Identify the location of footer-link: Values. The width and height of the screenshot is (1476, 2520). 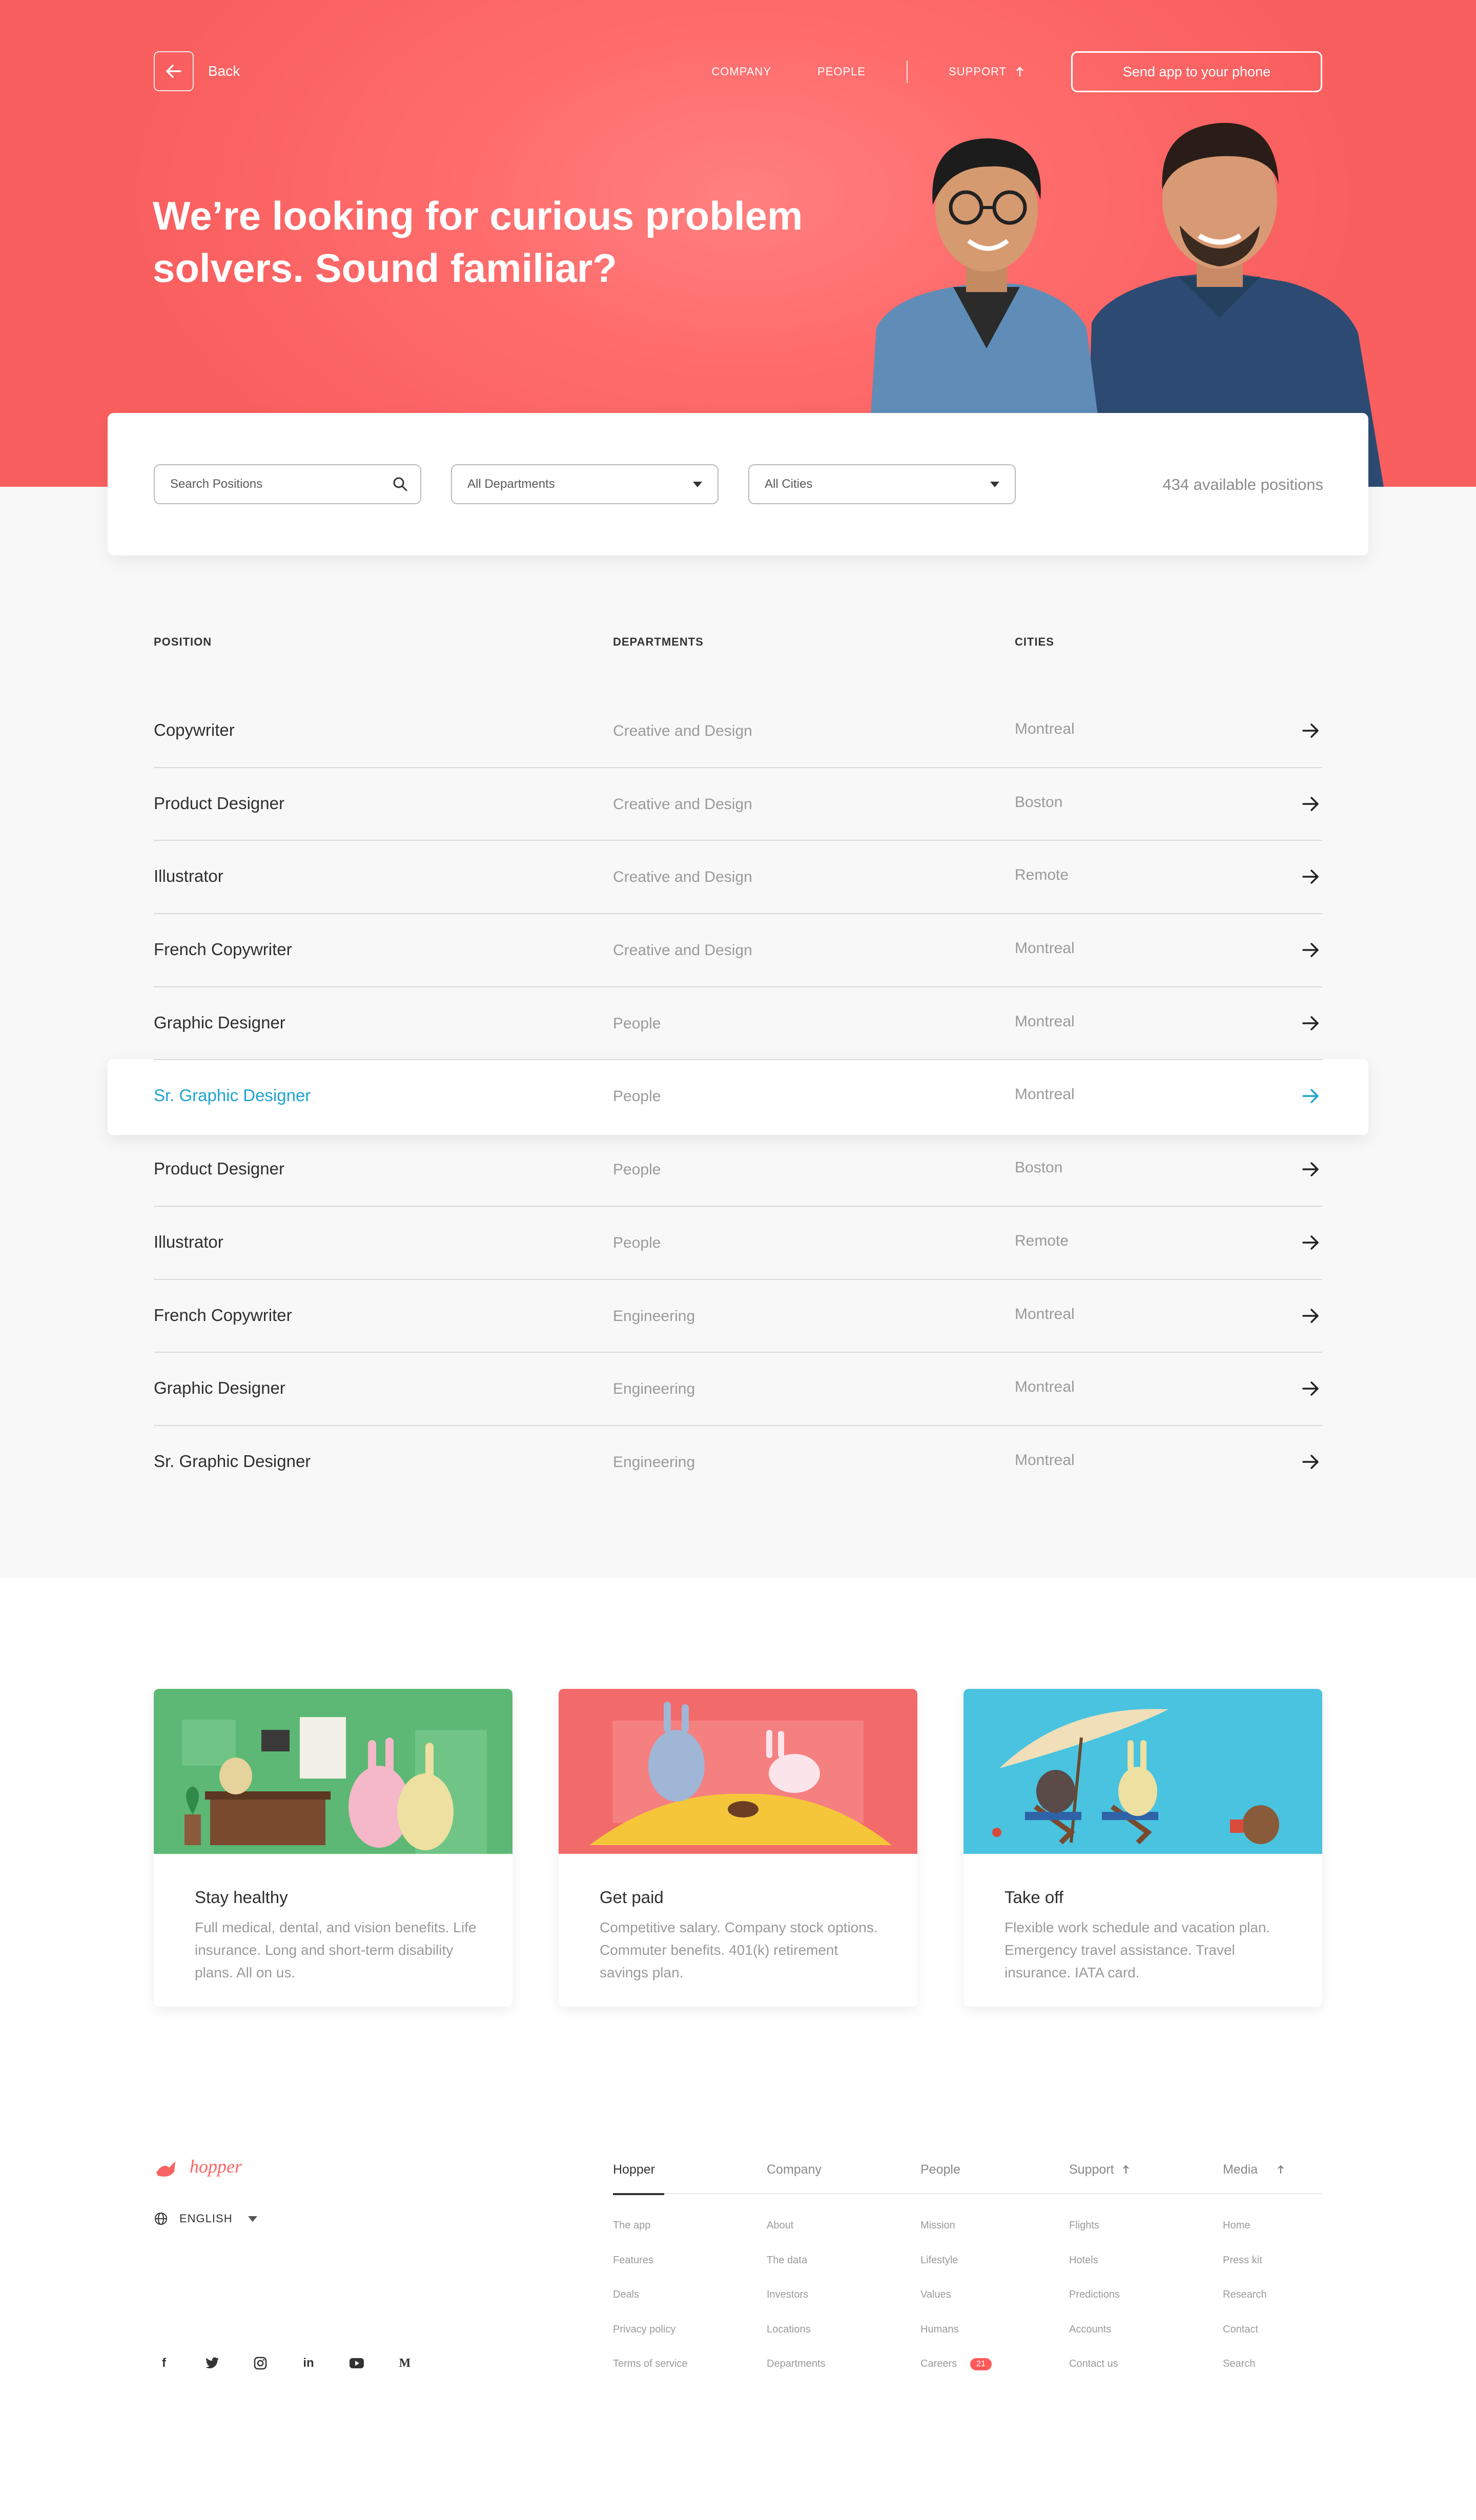
(956, 2295).